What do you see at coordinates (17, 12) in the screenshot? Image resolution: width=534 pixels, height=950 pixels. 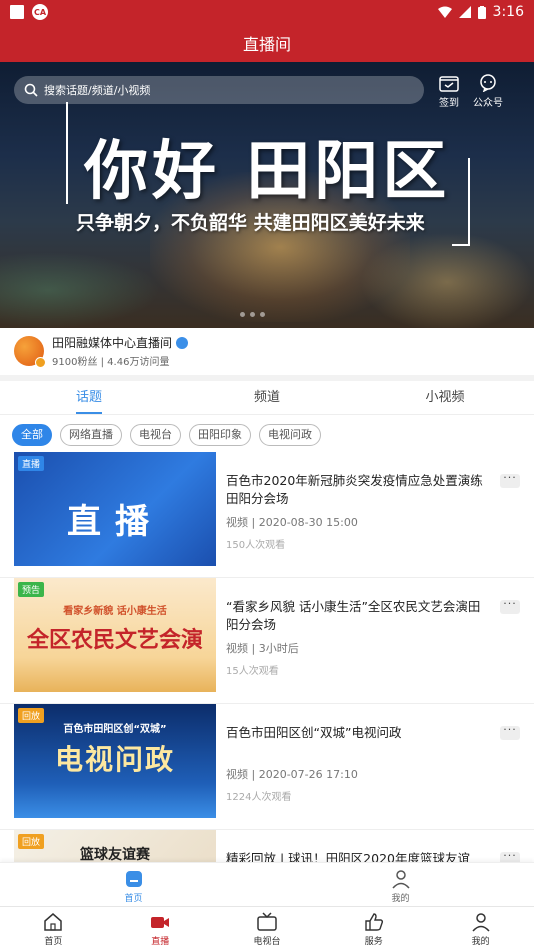 I see `notification-square-icon` at bounding box center [17, 12].